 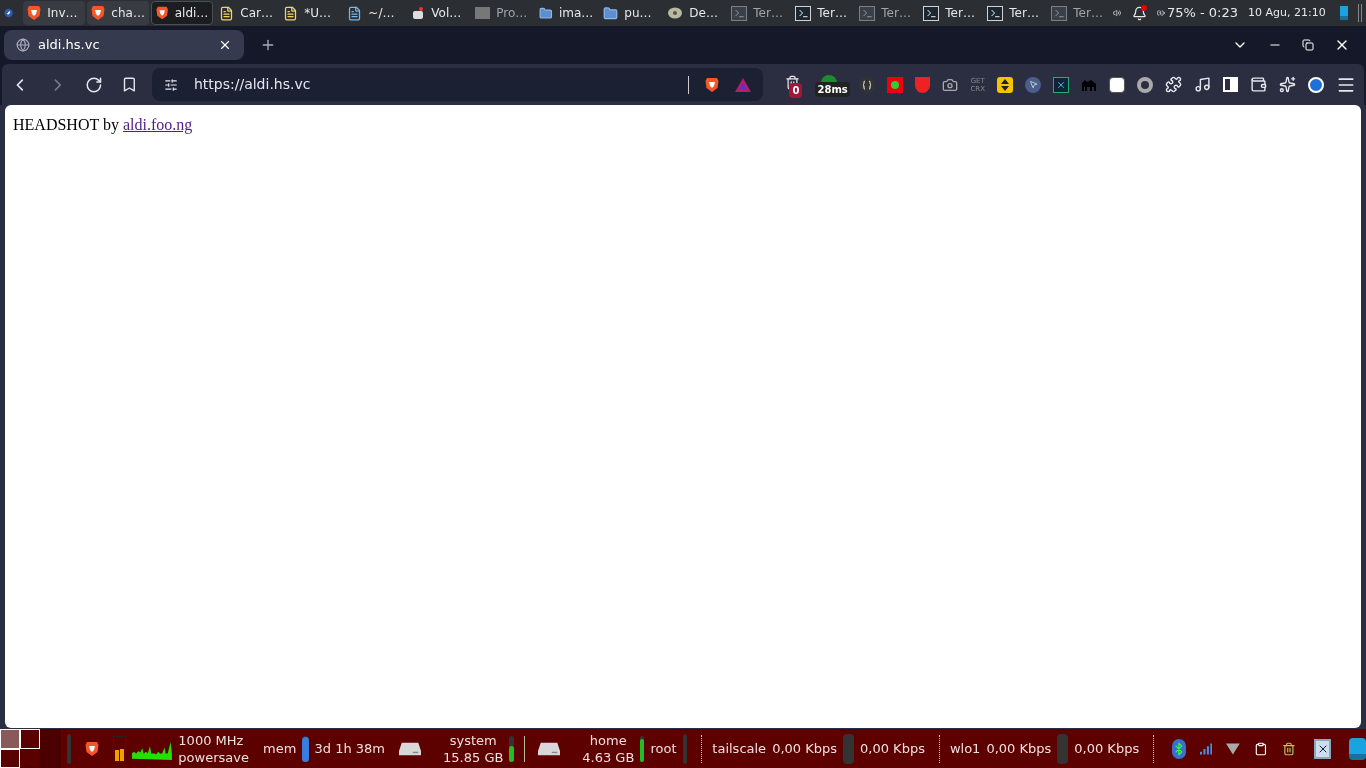 I want to click on ping-badge: 28ms, so click(x=832, y=89).